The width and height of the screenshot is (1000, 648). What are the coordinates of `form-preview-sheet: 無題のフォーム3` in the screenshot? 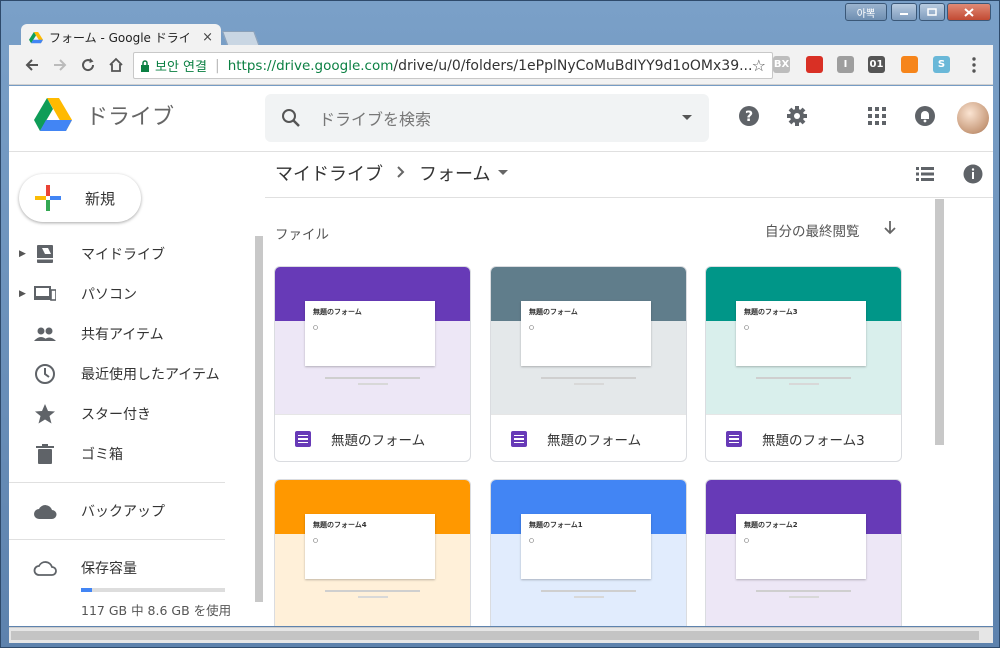 It's located at (801, 333).